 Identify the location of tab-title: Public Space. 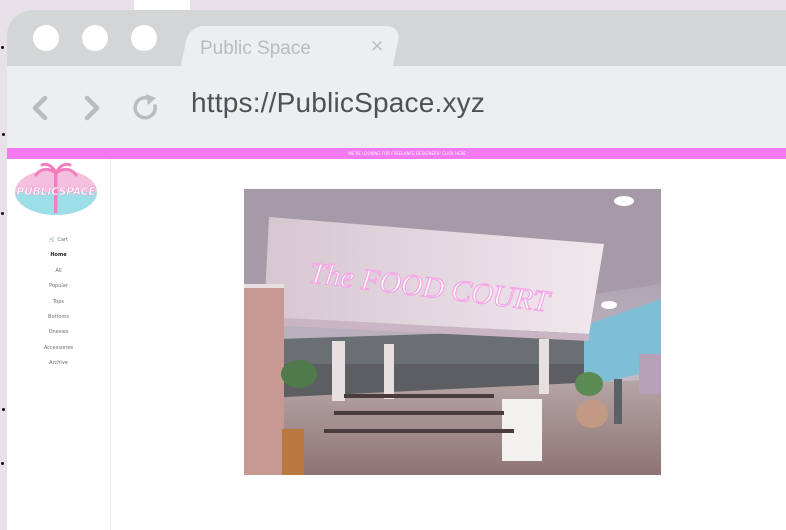
(255, 48).